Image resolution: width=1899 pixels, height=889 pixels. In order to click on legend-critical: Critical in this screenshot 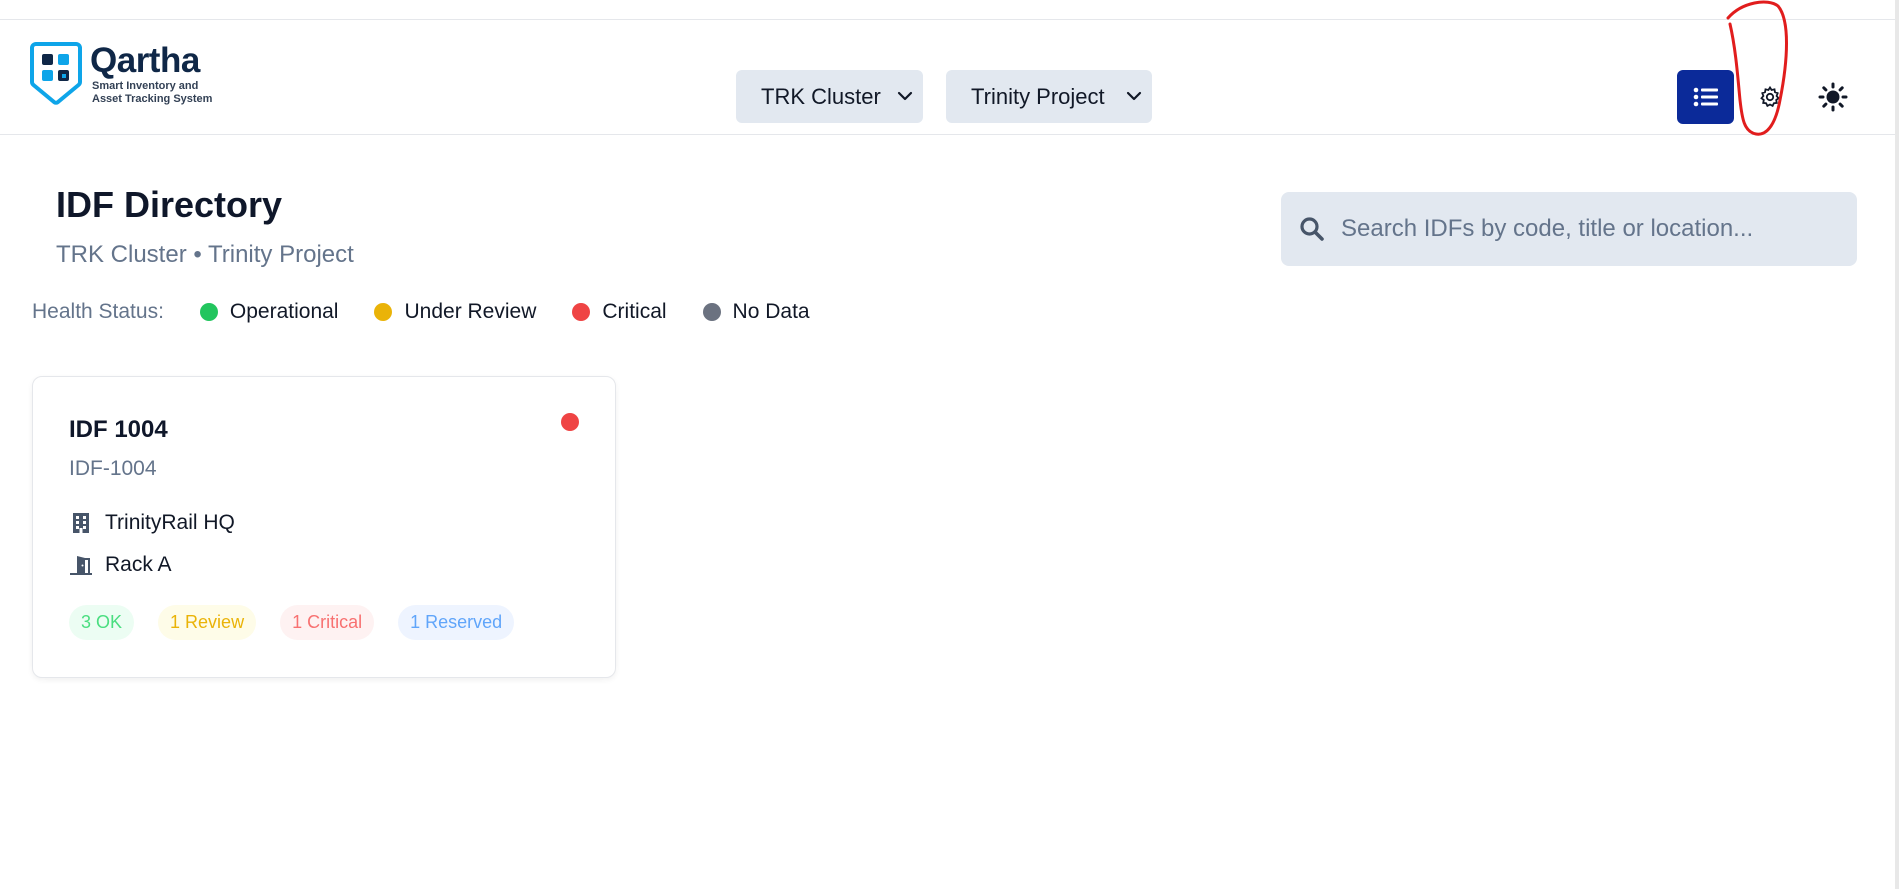, I will do `click(619, 312)`.